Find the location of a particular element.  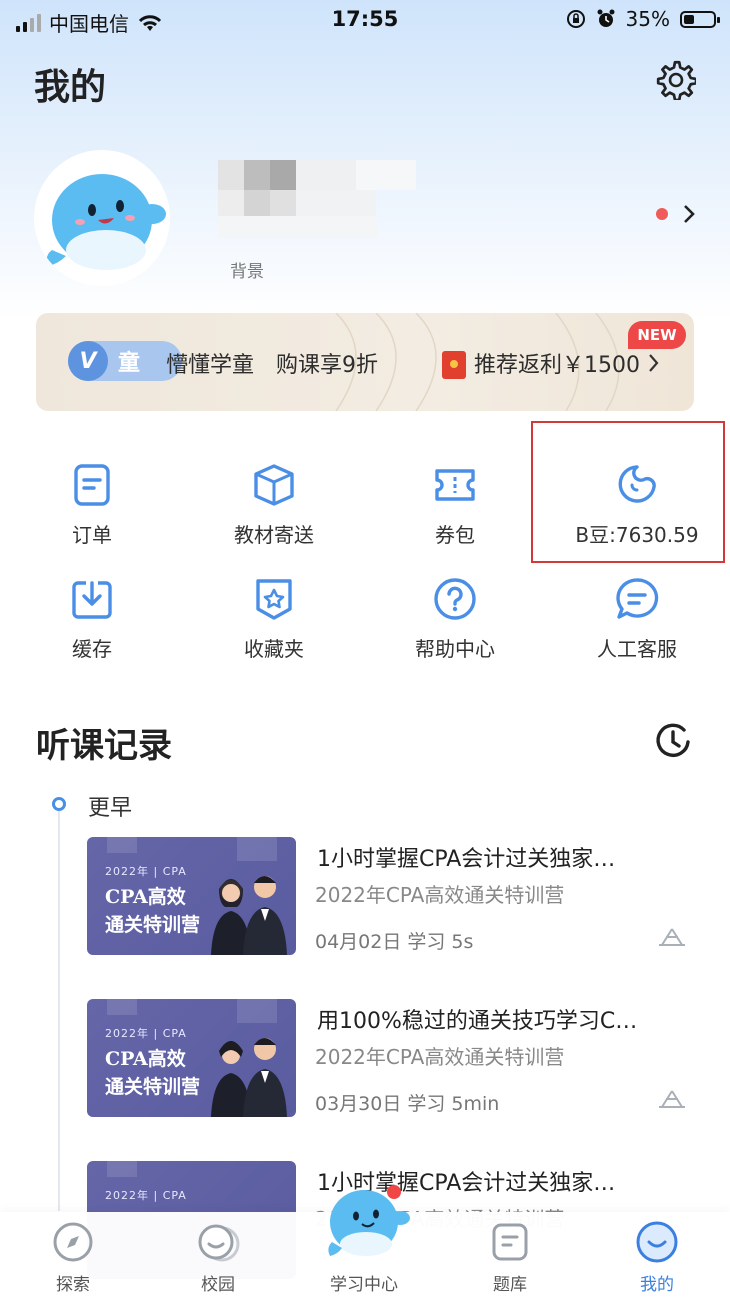

notification-dot is located at coordinates (662, 214).